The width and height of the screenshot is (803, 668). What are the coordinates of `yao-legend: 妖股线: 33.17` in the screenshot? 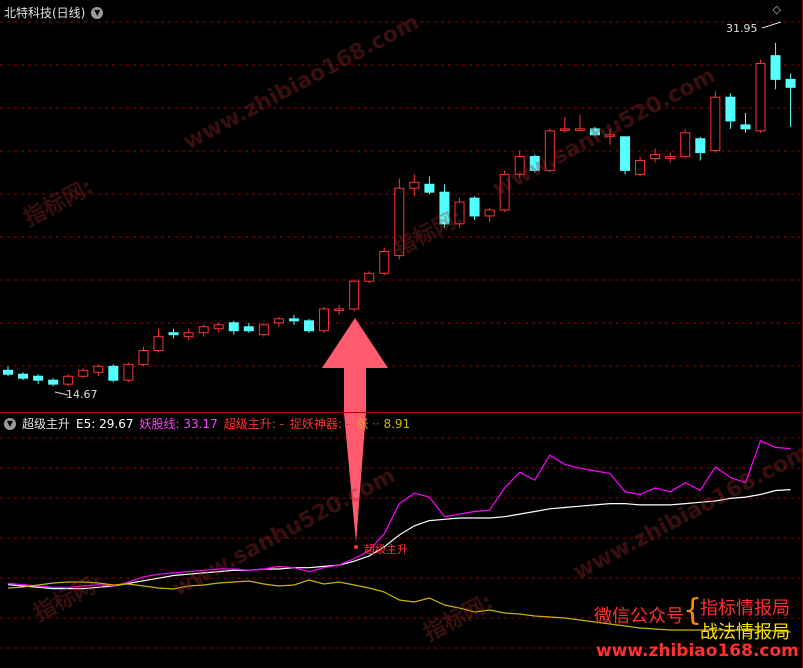 It's located at (178, 424).